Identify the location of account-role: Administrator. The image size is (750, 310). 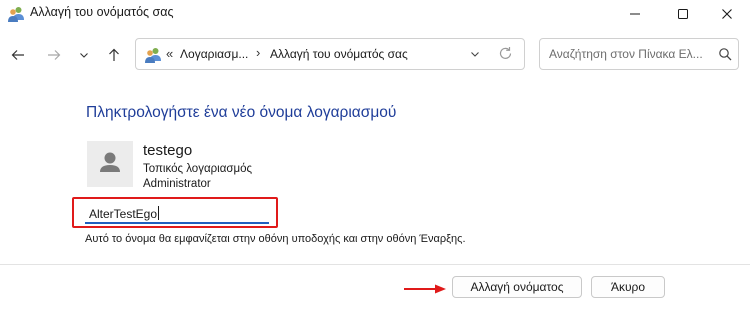
(177, 184).